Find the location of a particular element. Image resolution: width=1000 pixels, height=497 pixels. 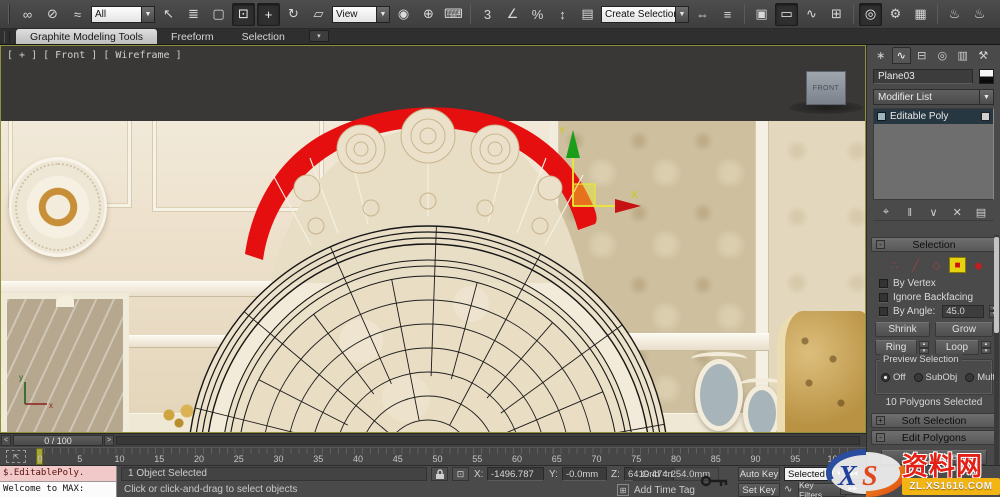

window-crossing-toggle-icon: ⊡ is located at coordinates (243, 14).